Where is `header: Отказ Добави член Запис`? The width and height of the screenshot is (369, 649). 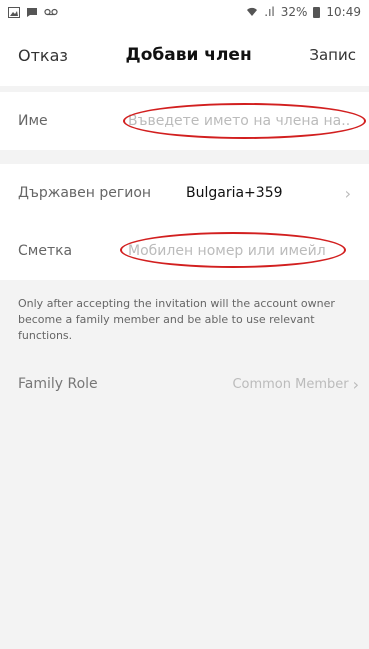 header: Отказ Добави член Запис is located at coordinates (184, 55).